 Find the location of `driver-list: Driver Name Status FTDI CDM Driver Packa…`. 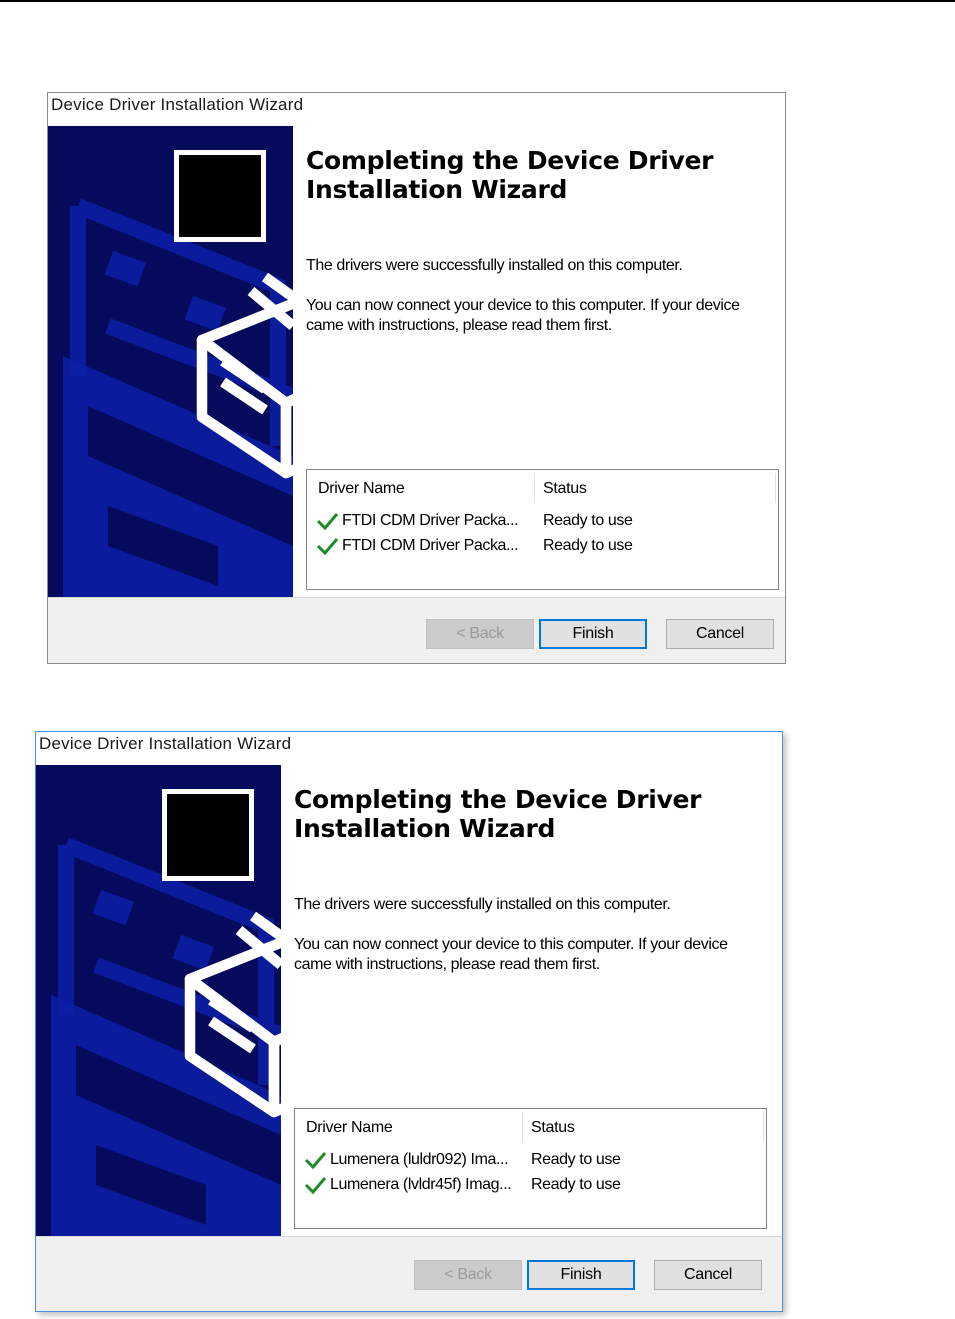

driver-list: Driver Name Status FTDI CDM Driver Packa… is located at coordinates (542, 529).